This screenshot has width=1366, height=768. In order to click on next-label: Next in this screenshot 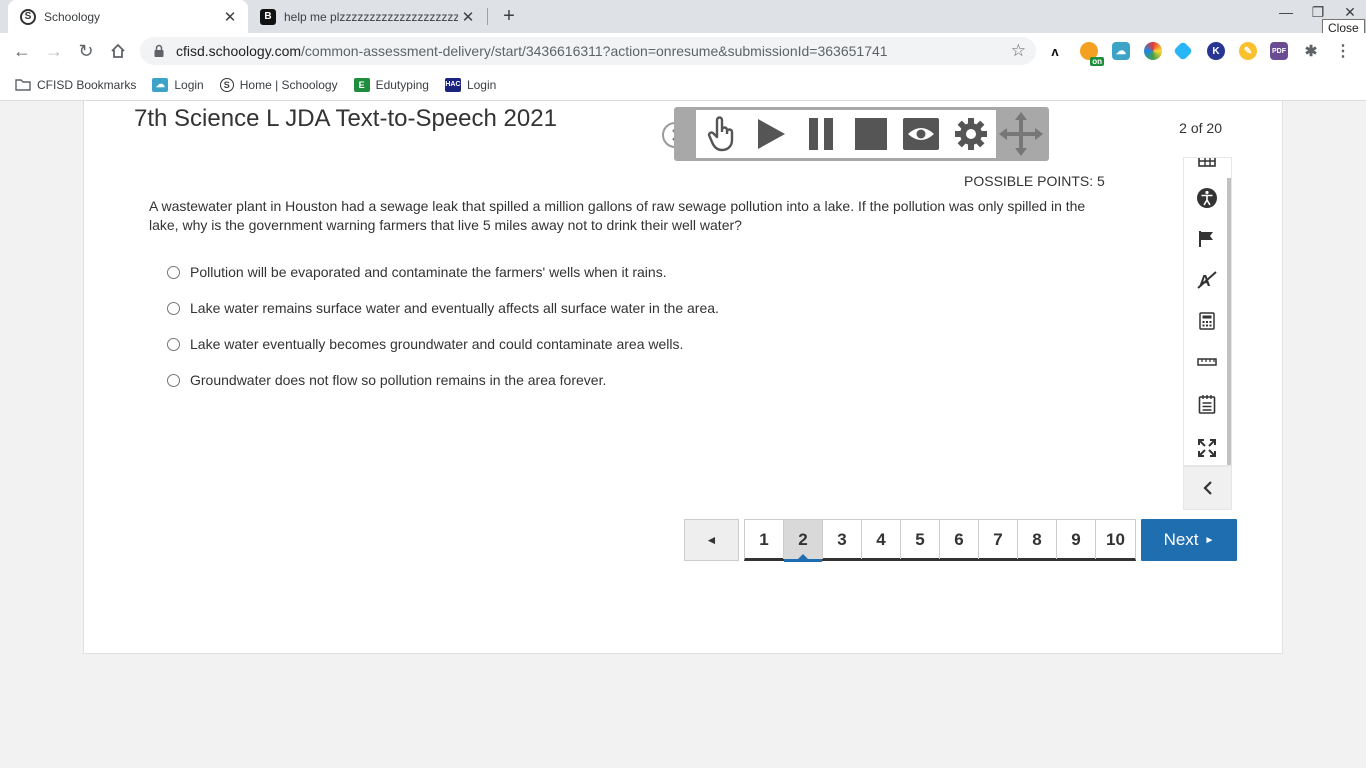, I will do `click(1181, 539)`.